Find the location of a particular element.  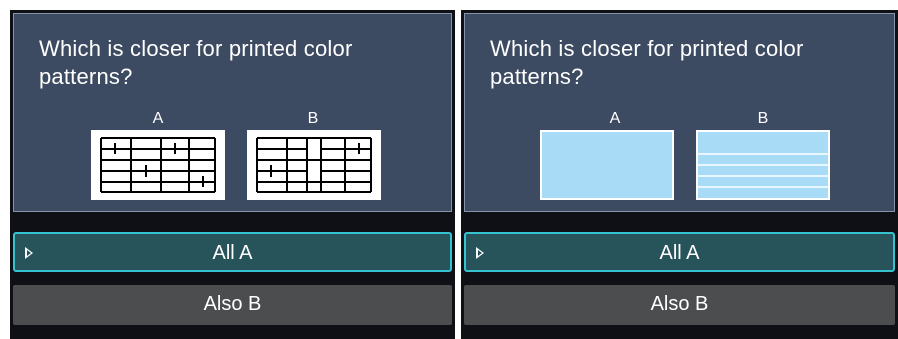

striped-blue-pattern-icon is located at coordinates (763, 165).